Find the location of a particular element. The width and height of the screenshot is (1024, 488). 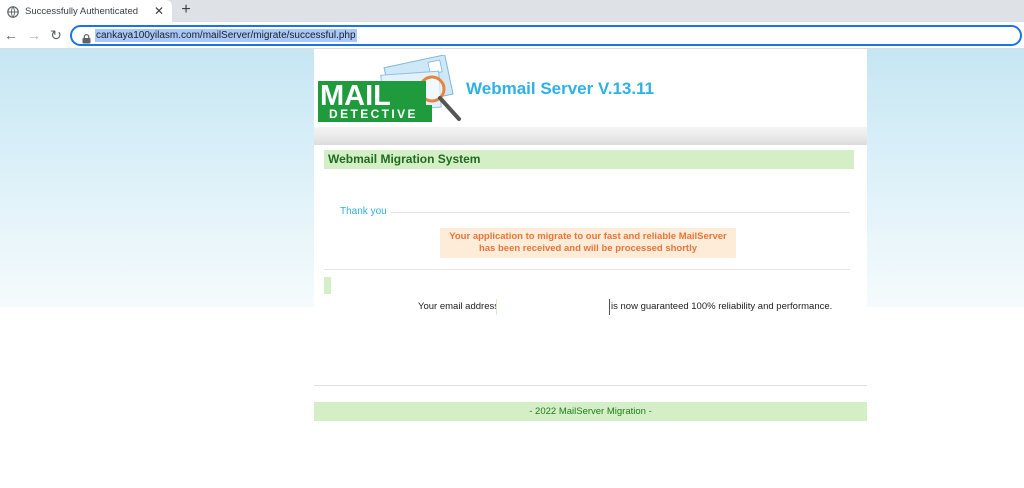

footer-divider is located at coordinates (590, 385).